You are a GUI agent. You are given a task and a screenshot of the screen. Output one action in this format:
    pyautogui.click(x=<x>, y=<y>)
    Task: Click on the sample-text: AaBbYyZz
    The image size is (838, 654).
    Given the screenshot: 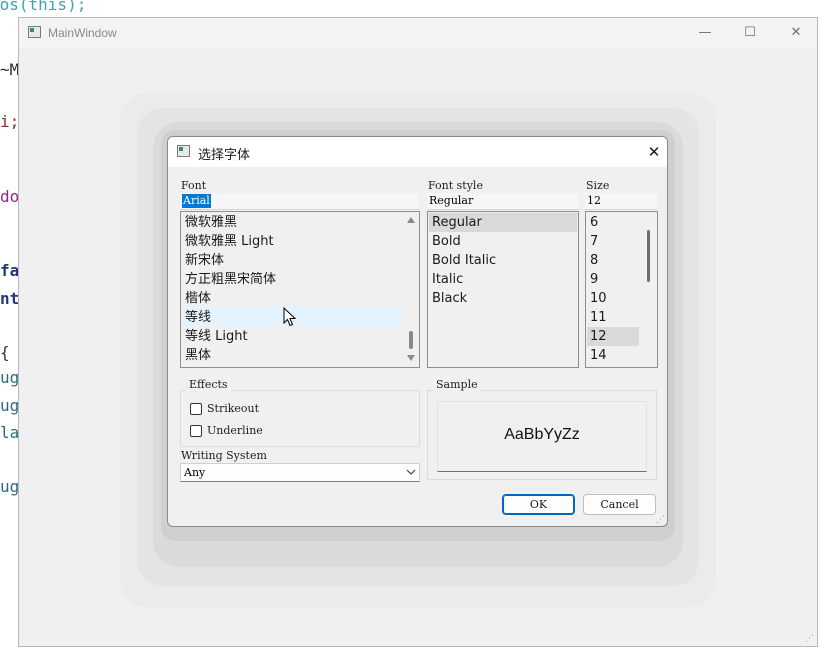 What is the action you would take?
    pyautogui.click(x=542, y=434)
    